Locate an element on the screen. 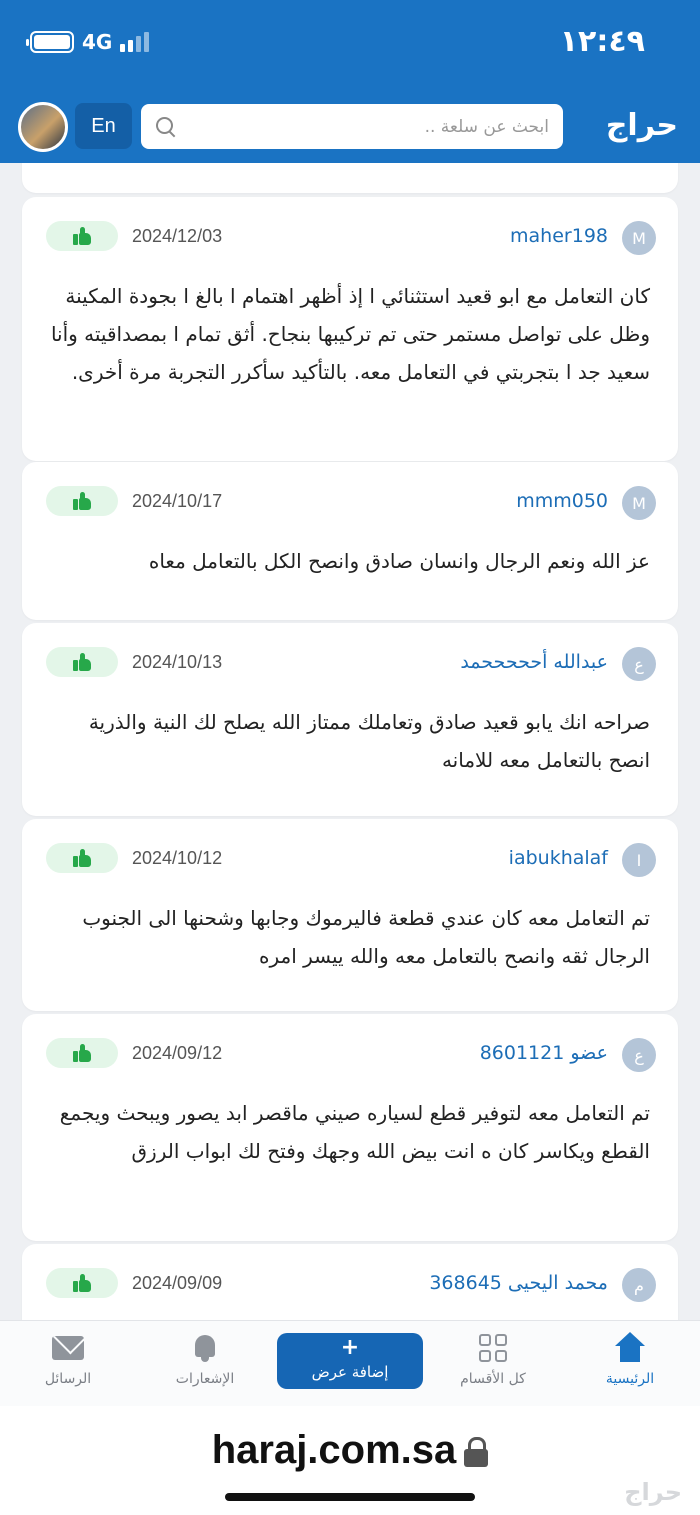 The height and width of the screenshot is (1515, 700). mail-icon is located at coordinates (68, 1348).